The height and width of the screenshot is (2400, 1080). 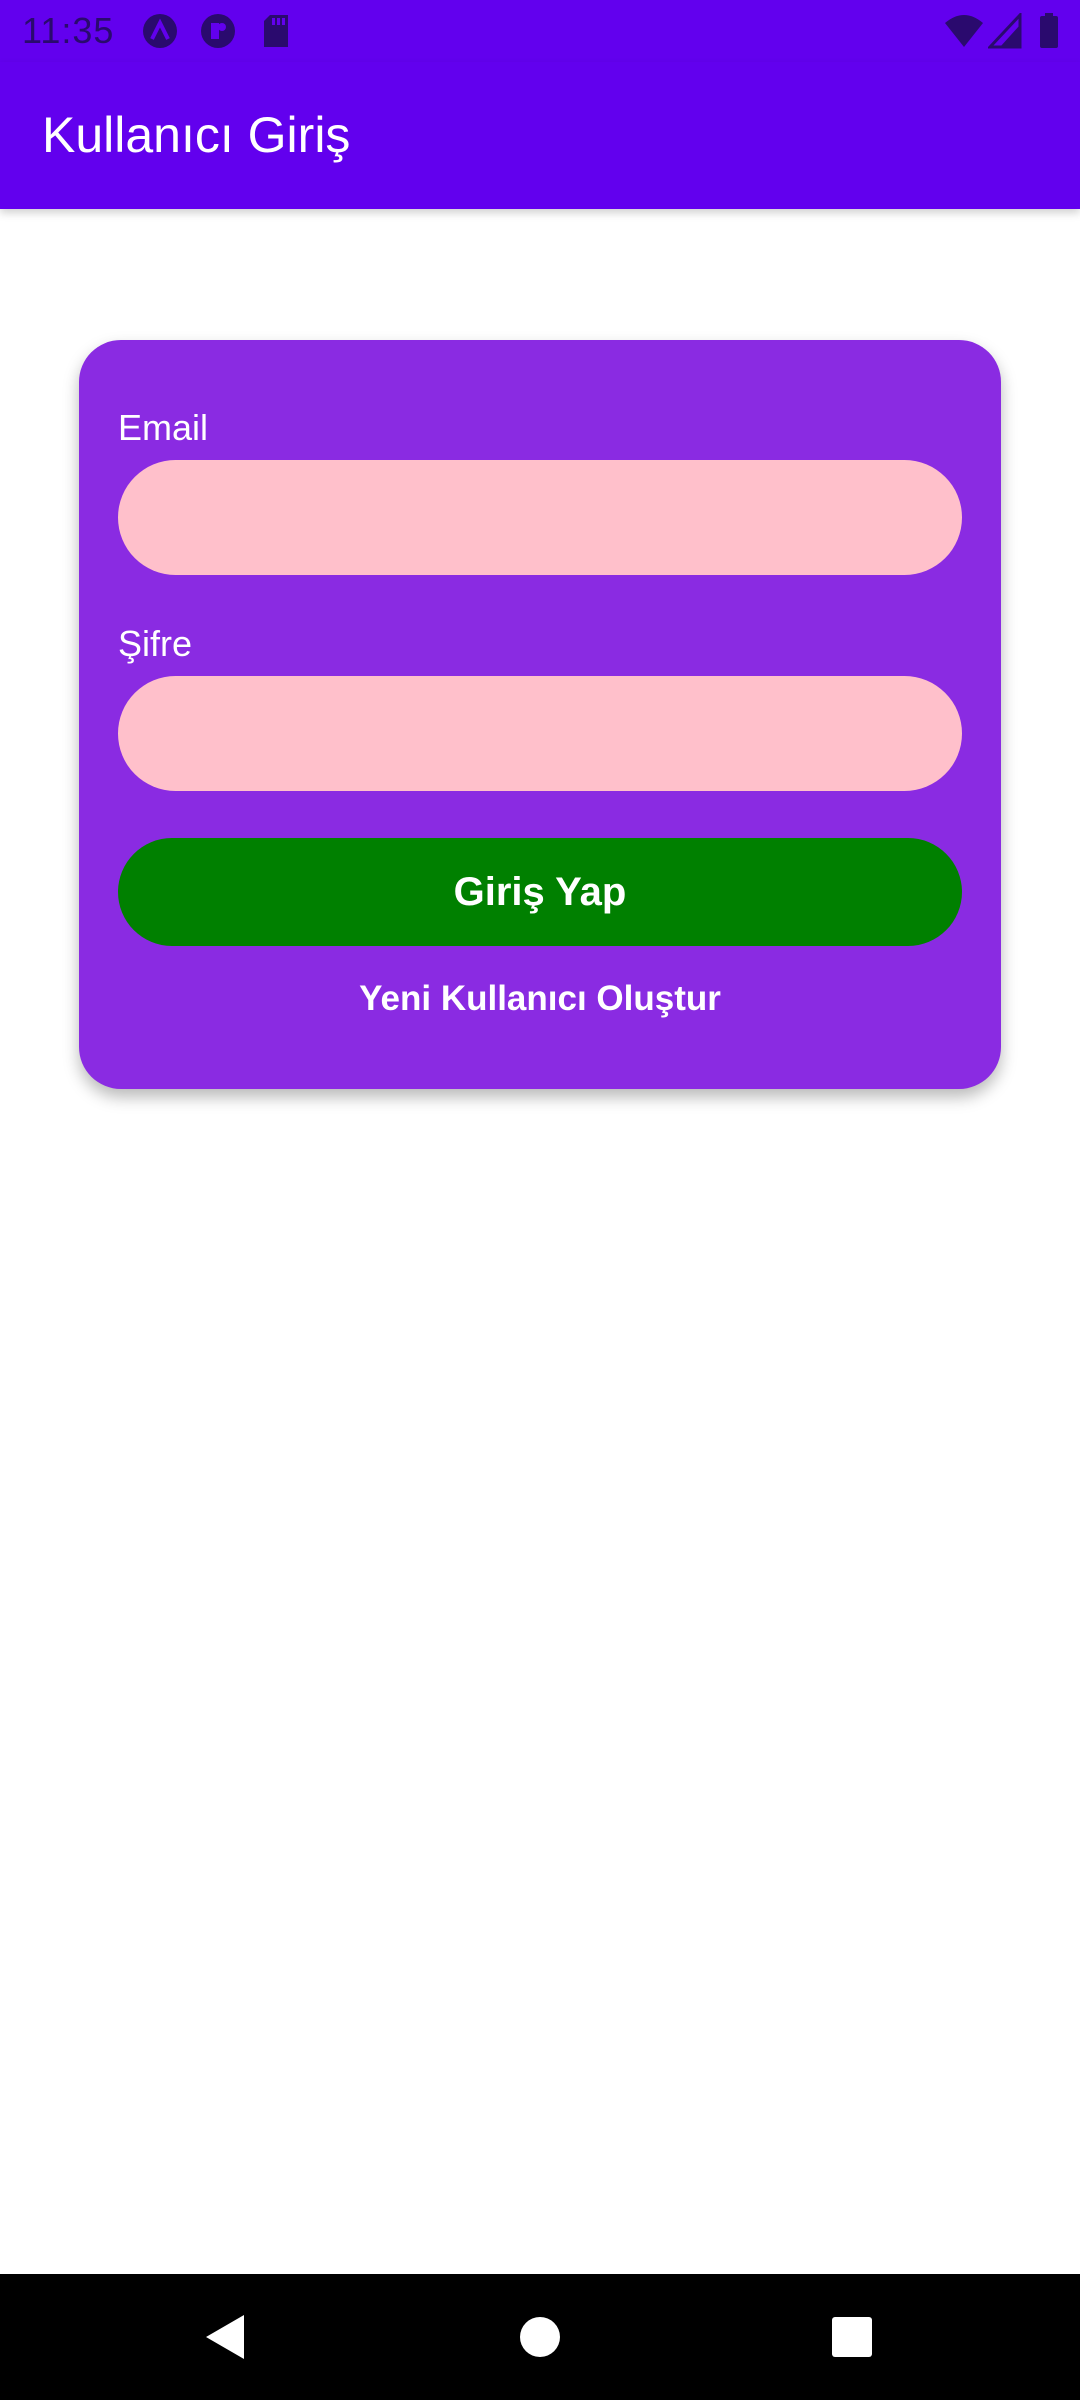 I want to click on password-field, so click(x=540, y=733).